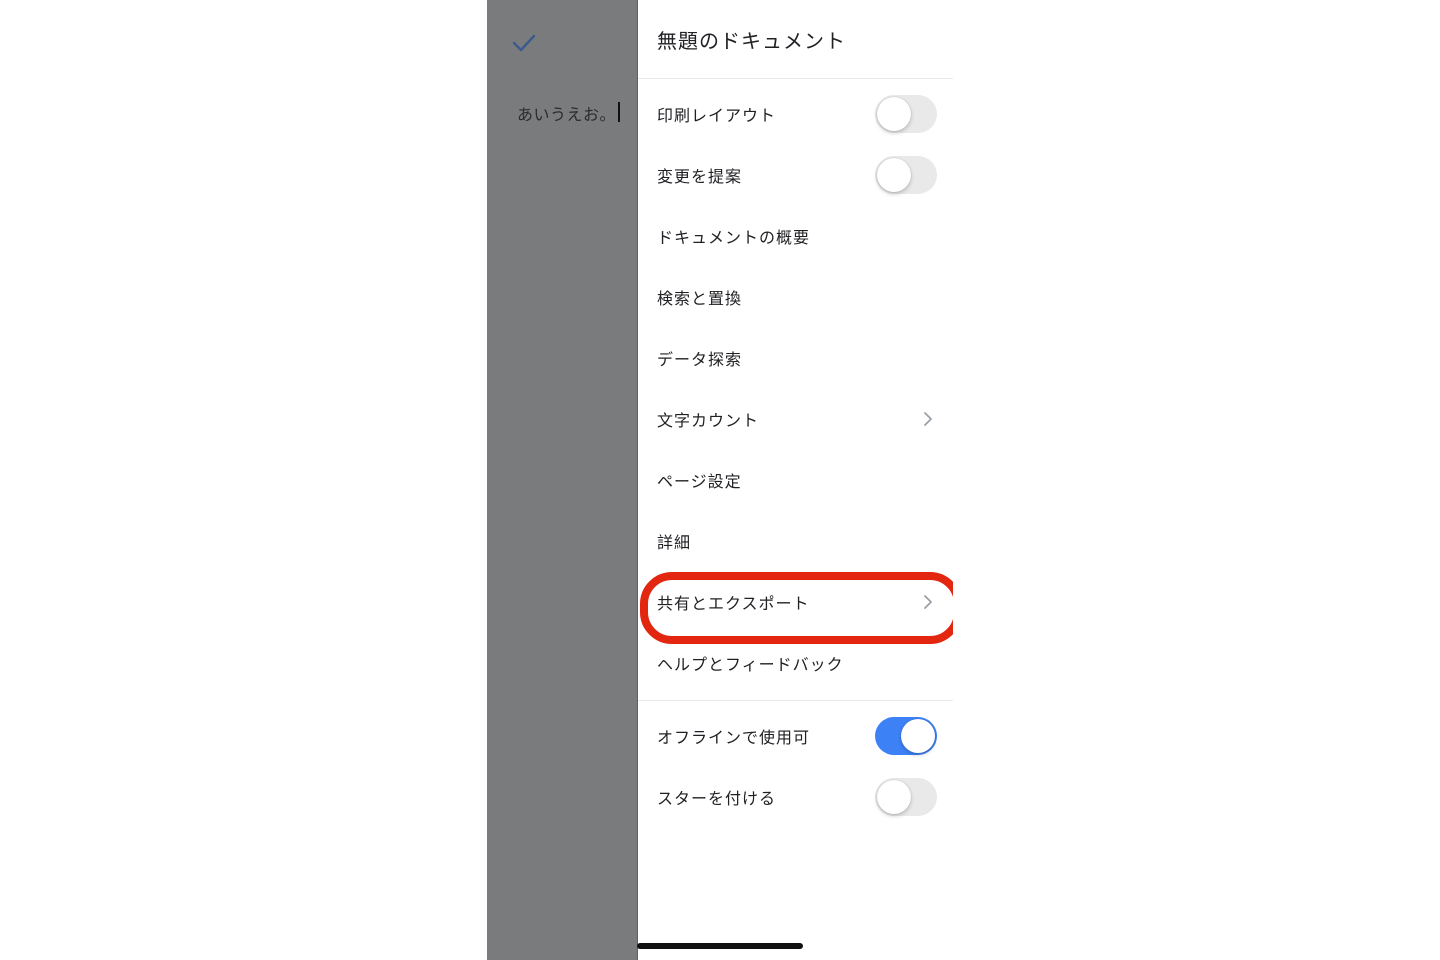 The height and width of the screenshot is (960, 1440). What do you see at coordinates (795, 541) in the screenshot?
I see `menu-item-details: 詳細` at bounding box center [795, 541].